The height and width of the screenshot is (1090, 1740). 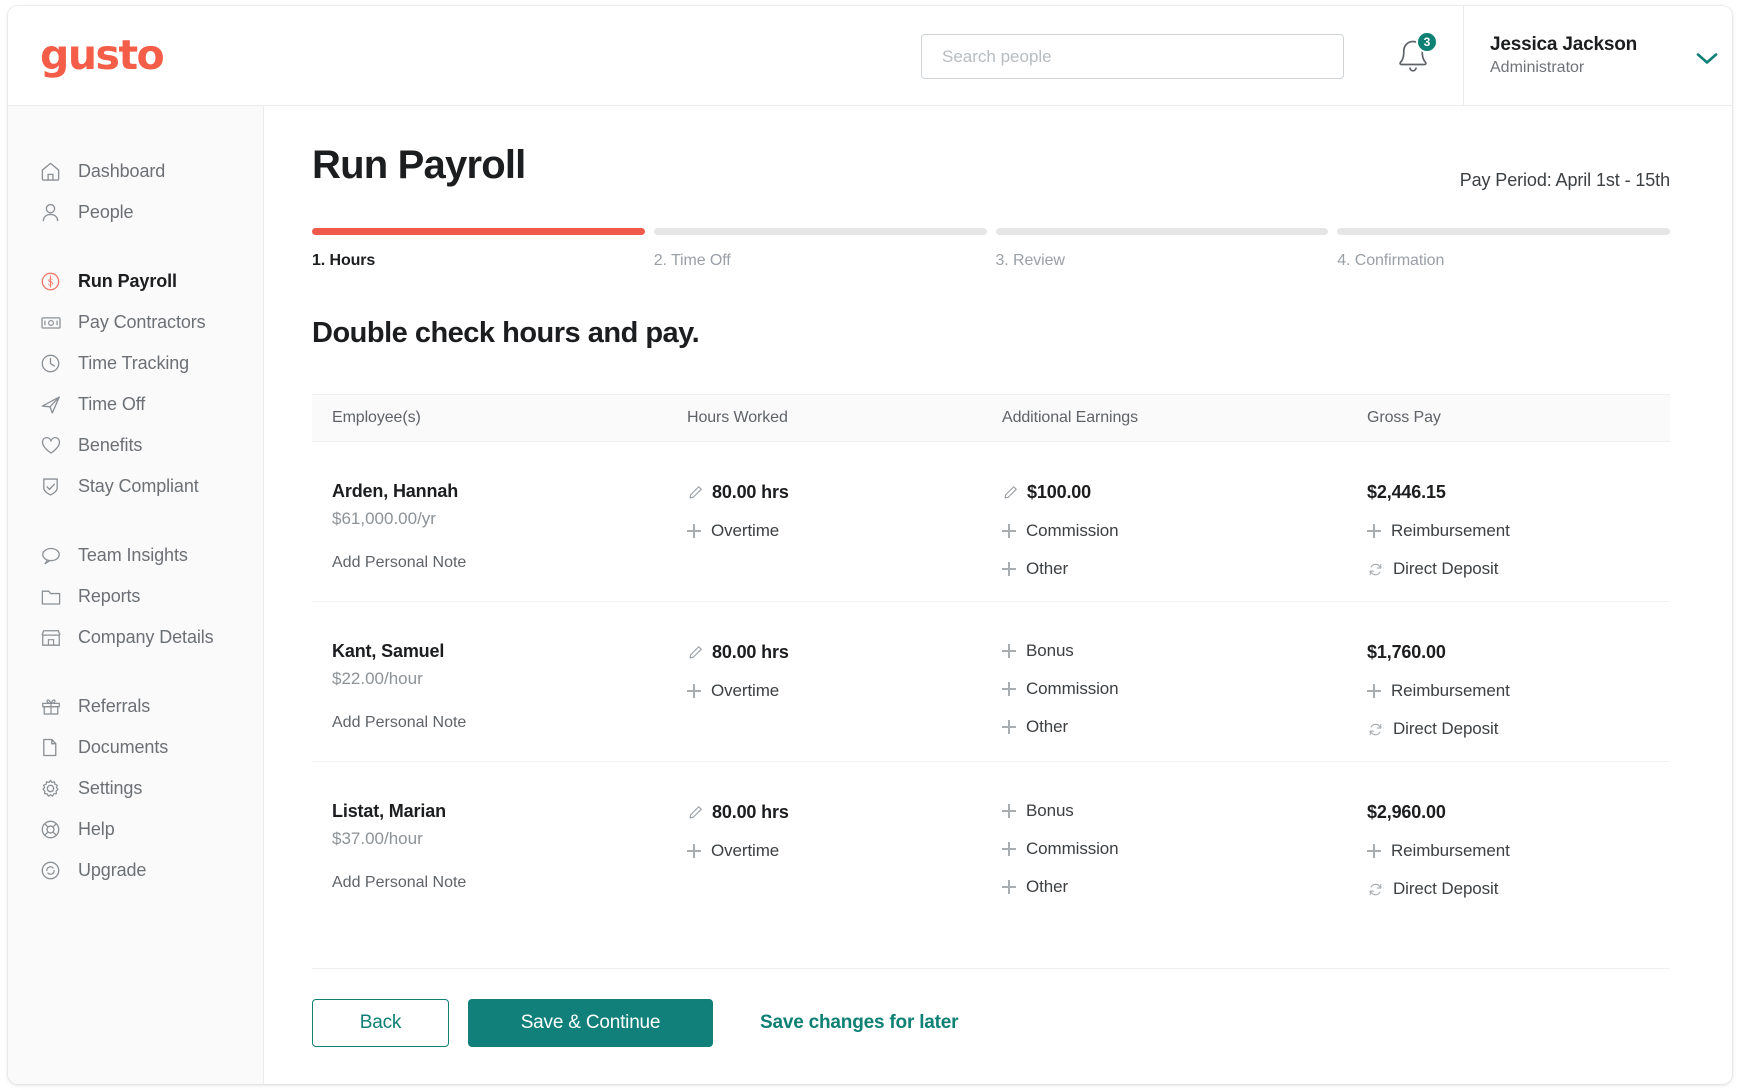 I want to click on sidebar-item-label: Team Insights, so click(x=133, y=555).